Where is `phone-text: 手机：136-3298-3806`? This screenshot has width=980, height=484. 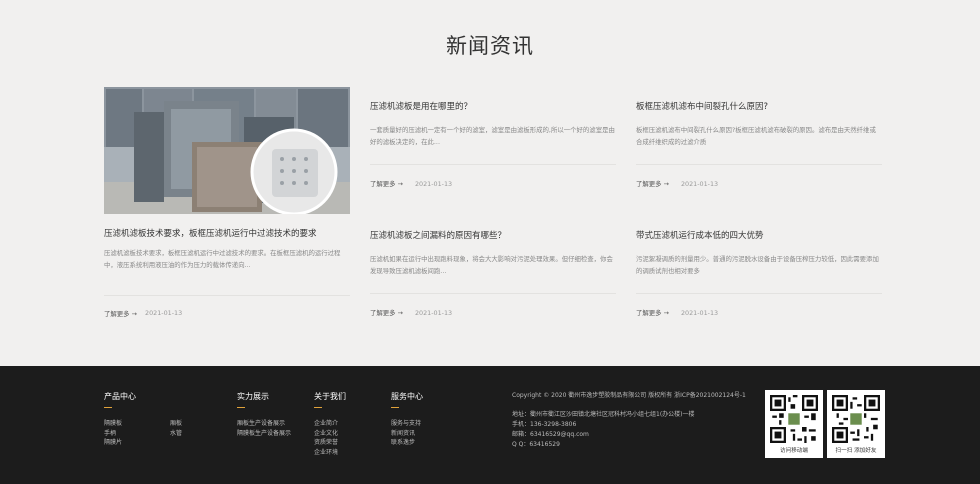
phone-text: 手机：136-3298-3806 is located at coordinates (544, 424).